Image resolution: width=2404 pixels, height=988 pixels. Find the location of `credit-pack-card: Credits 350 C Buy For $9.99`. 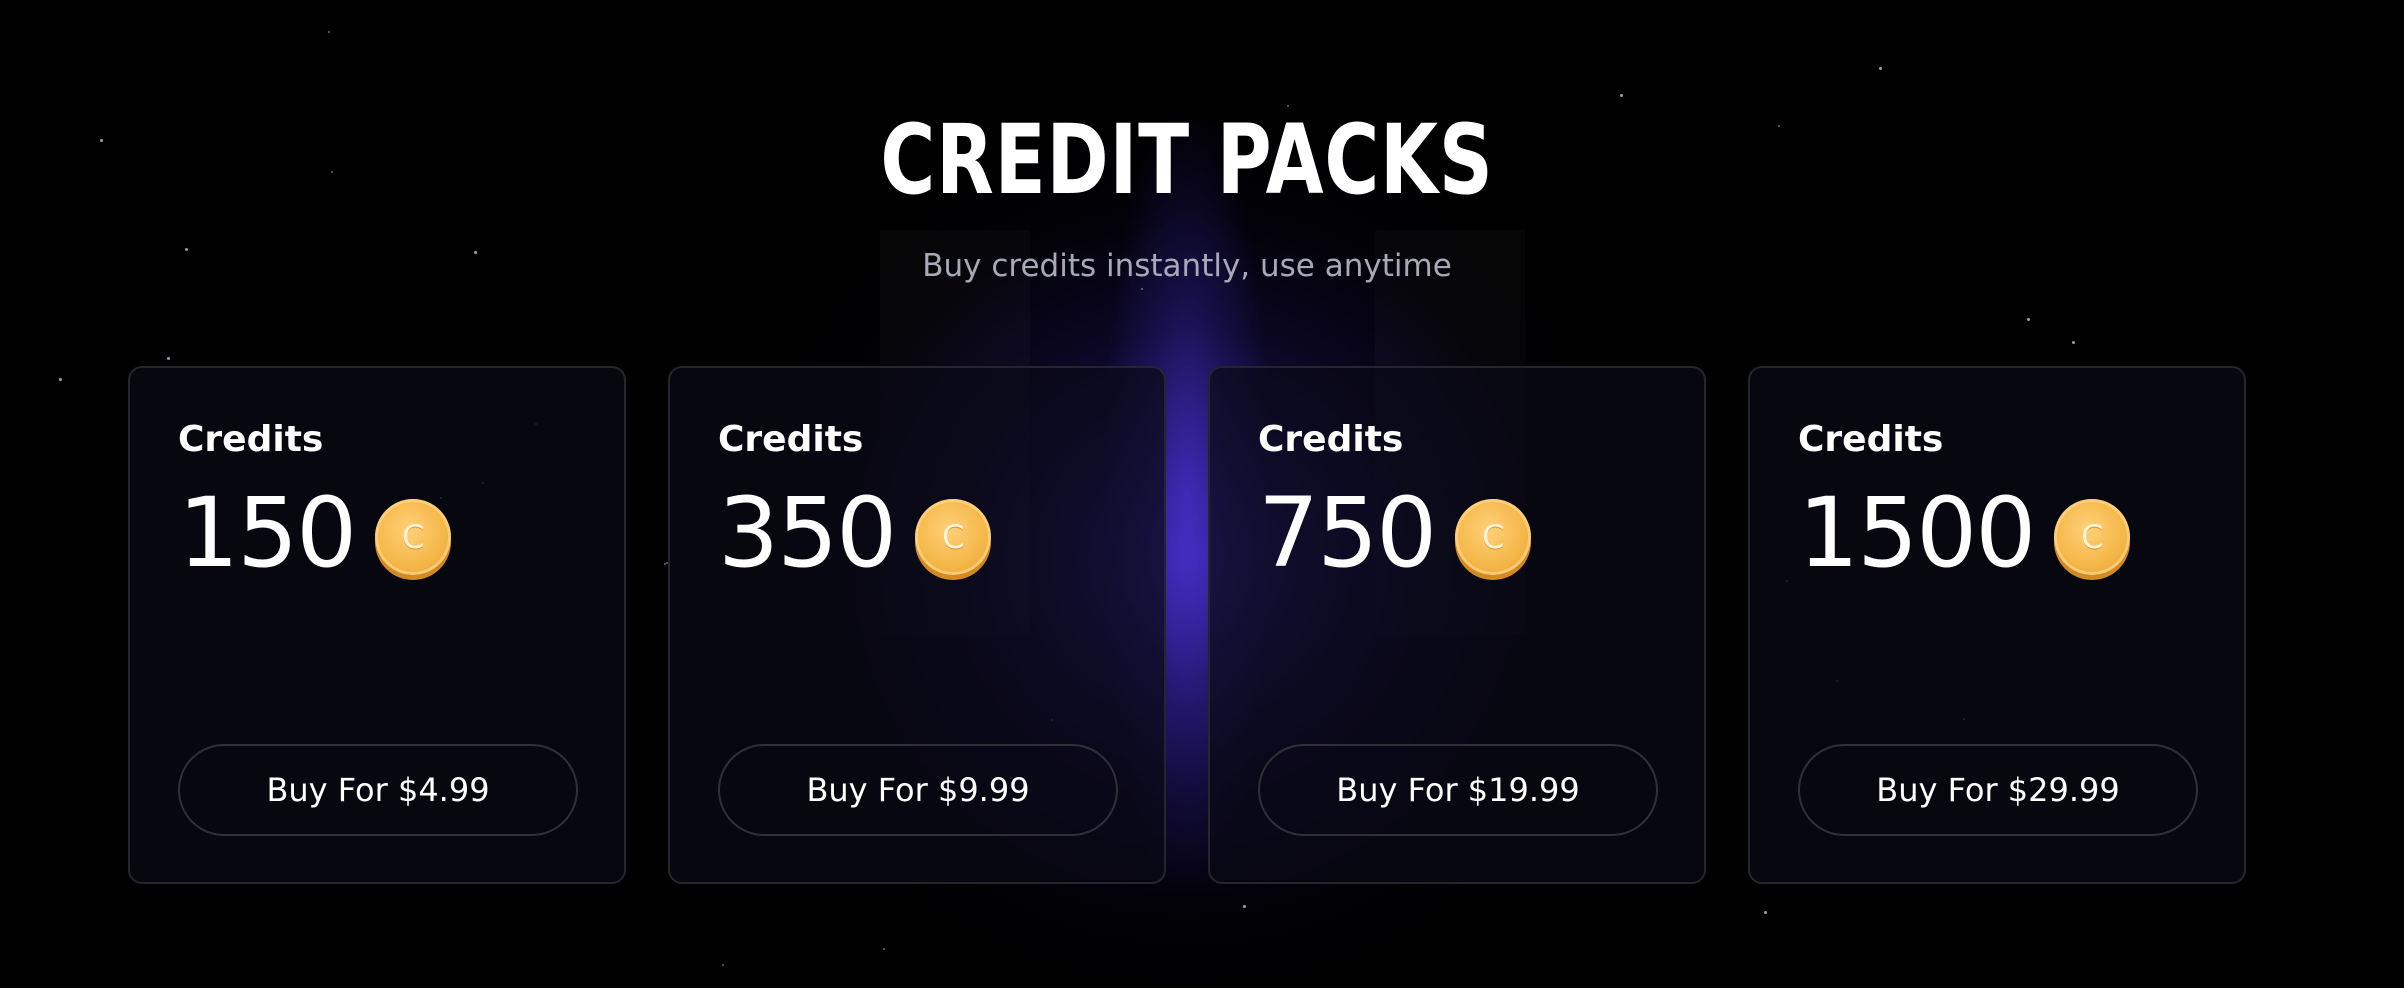

credit-pack-card: Credits 350 C Buy For $9.99 is located at coordinates (917, 625).